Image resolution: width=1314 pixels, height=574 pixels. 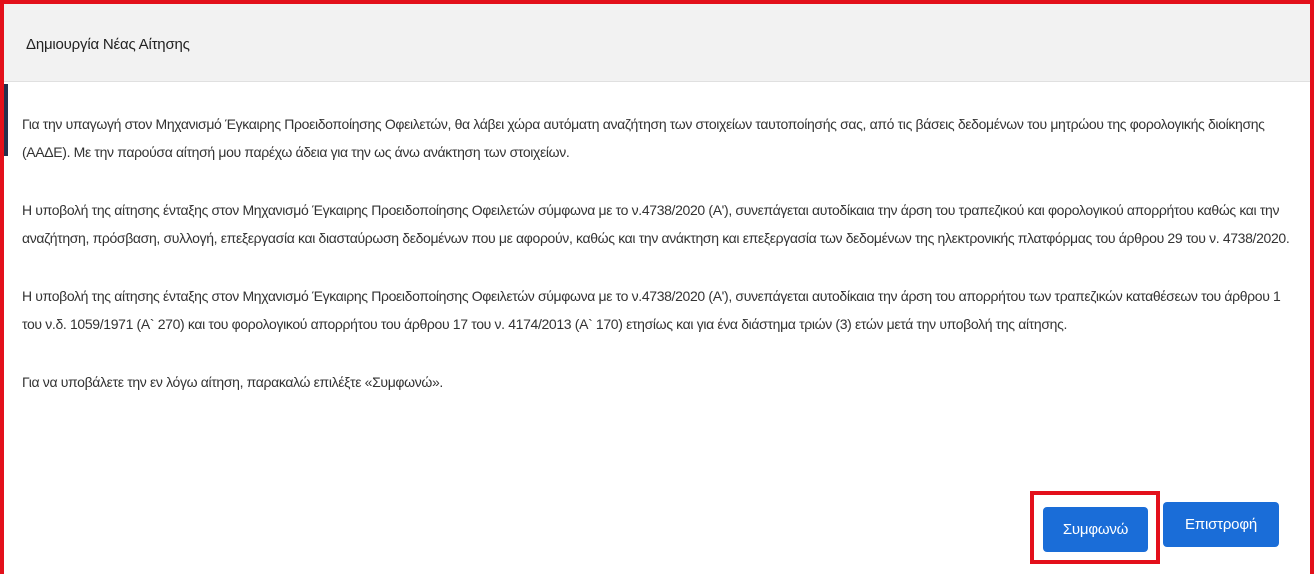 I want to click on background-edge, so click(x=6, y=120).